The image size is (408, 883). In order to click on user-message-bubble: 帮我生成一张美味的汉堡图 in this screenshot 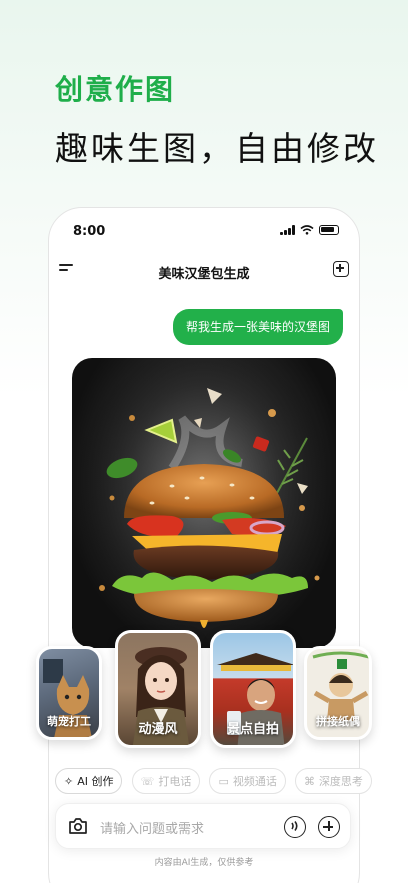, I will do `click(257, 327)`.